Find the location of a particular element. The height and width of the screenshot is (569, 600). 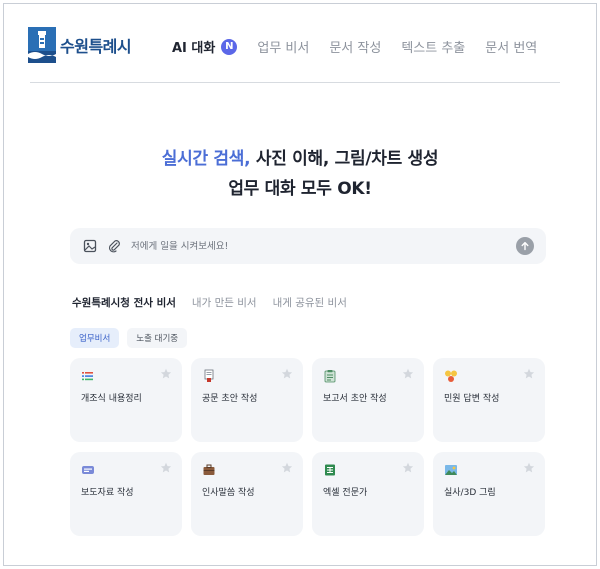

chip-work-assistant: 업무비서 is located at coordinates (95, 338).